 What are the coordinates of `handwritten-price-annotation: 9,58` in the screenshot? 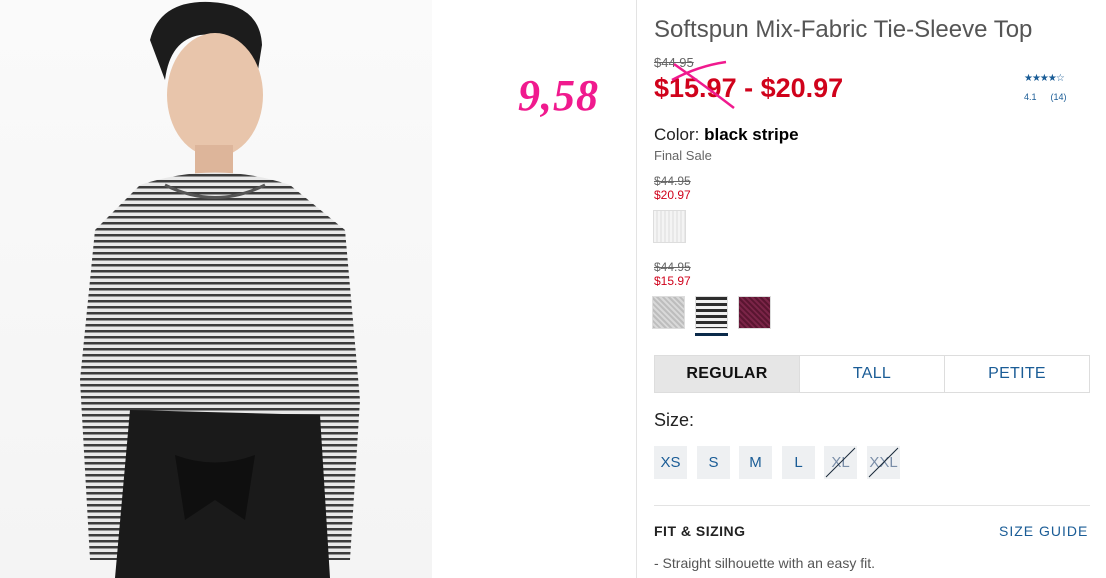 It's located at (558, 95).